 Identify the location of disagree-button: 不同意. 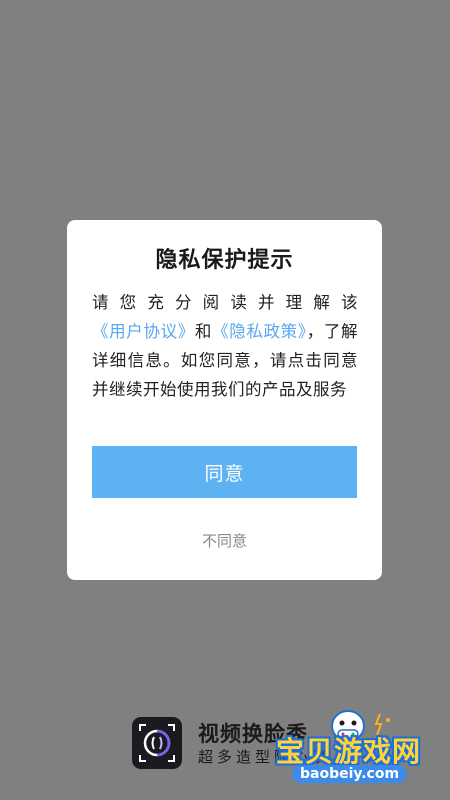
(224, 540).